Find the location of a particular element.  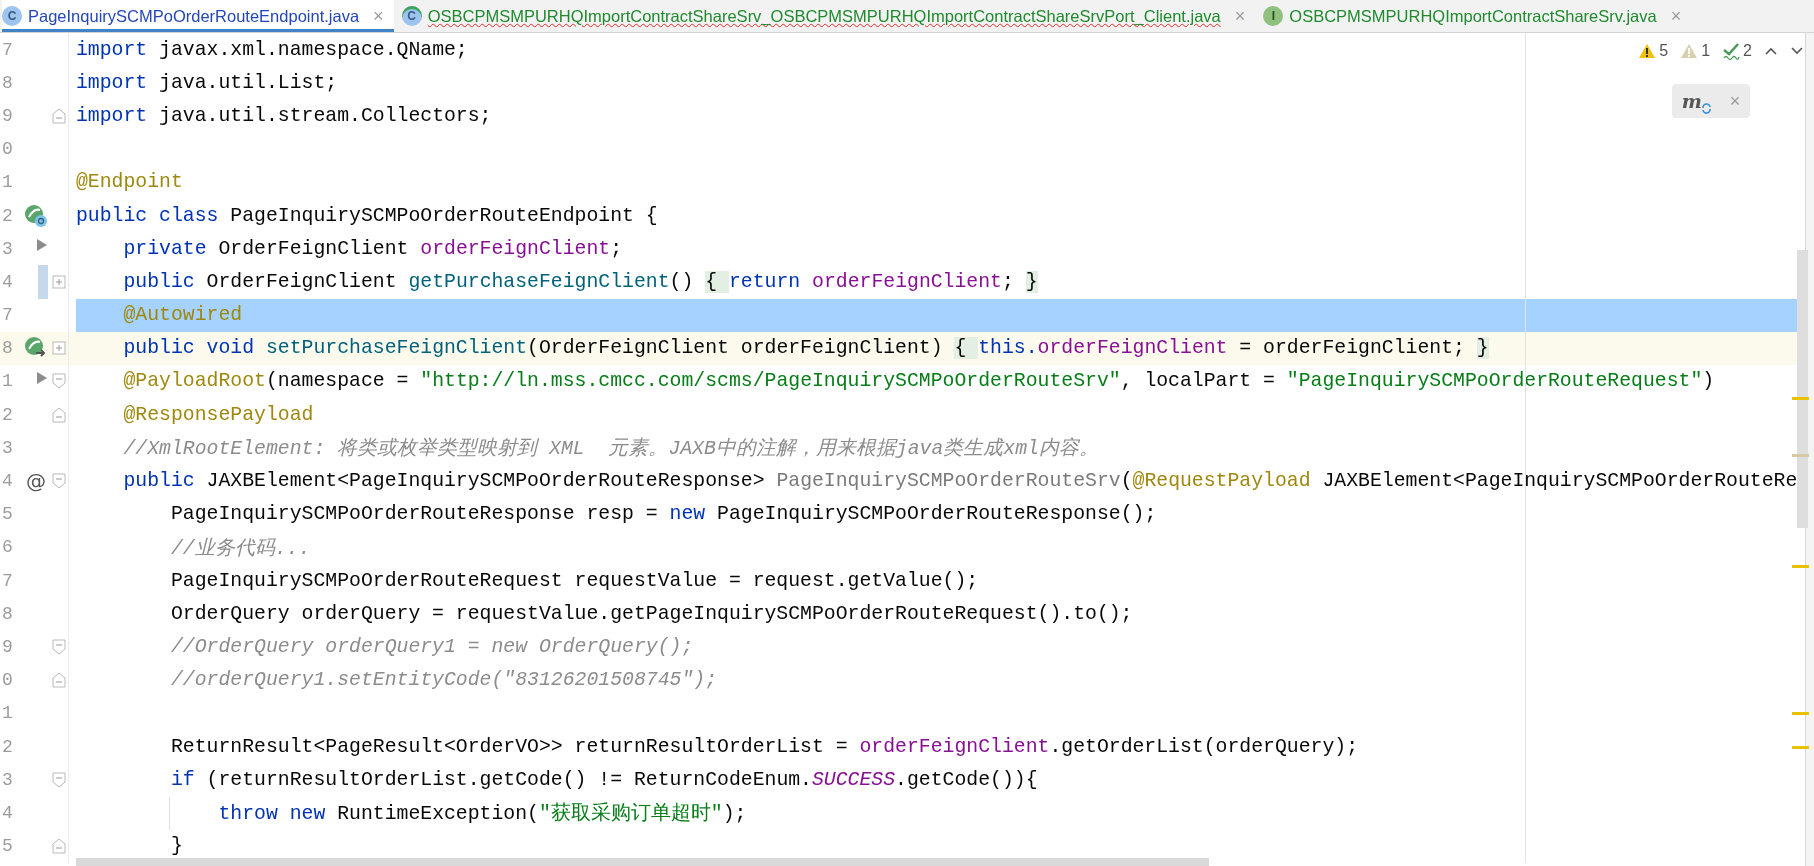

weak-warning-icon is located at coordinates (1689, 51).